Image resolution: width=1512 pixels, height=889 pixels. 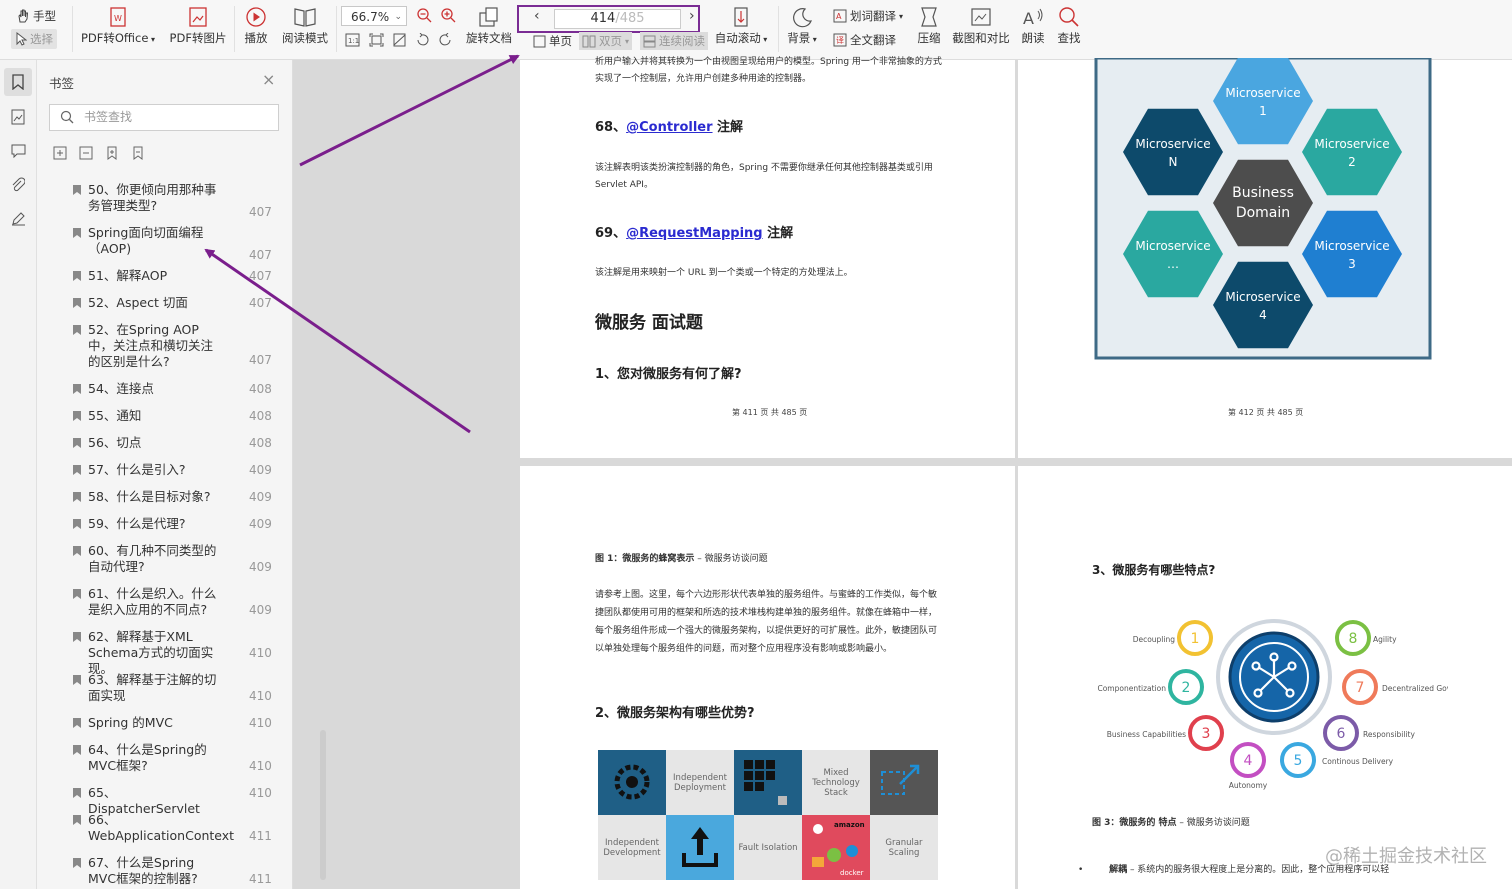 I want to click on arrow-to-bookmark, so click(x=337, y=341).